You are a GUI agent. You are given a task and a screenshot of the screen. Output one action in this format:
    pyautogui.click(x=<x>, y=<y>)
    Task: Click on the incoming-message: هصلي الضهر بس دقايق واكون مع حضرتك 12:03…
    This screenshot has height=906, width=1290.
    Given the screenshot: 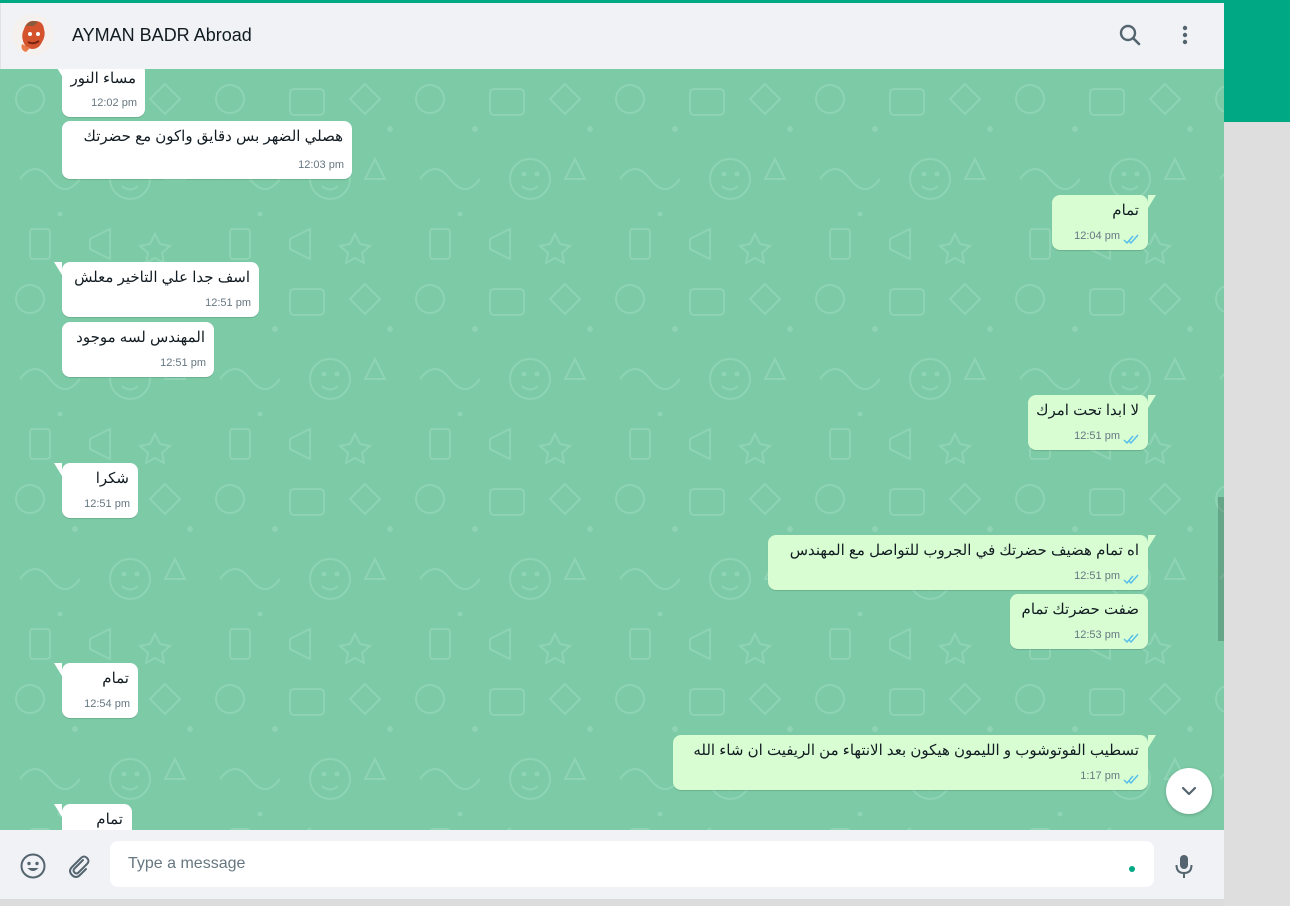 What is the action you would take?
    pyautogui.click(x=207, y=150)
    